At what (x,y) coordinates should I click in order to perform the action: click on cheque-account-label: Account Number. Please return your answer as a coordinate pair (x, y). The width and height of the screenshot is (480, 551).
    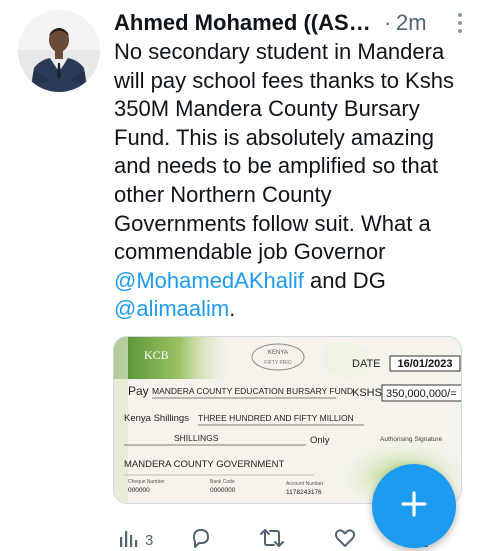
    Looking at the image, I should click on (305, 484).